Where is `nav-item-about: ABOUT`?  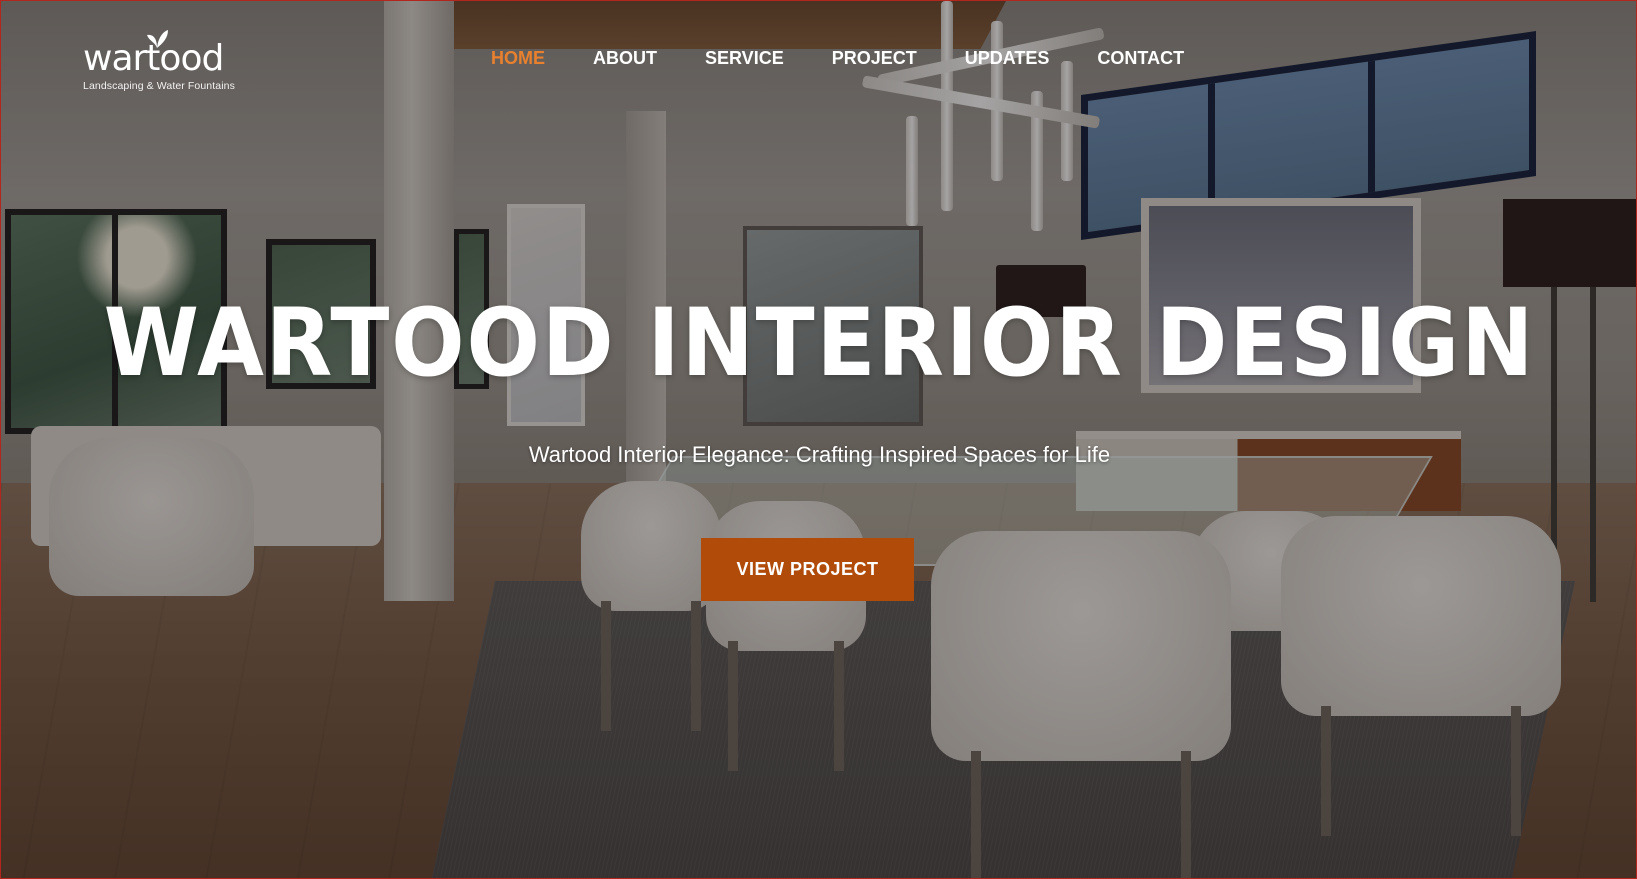 nav-item-about: ABOUT is located at coordinates (625, 58).